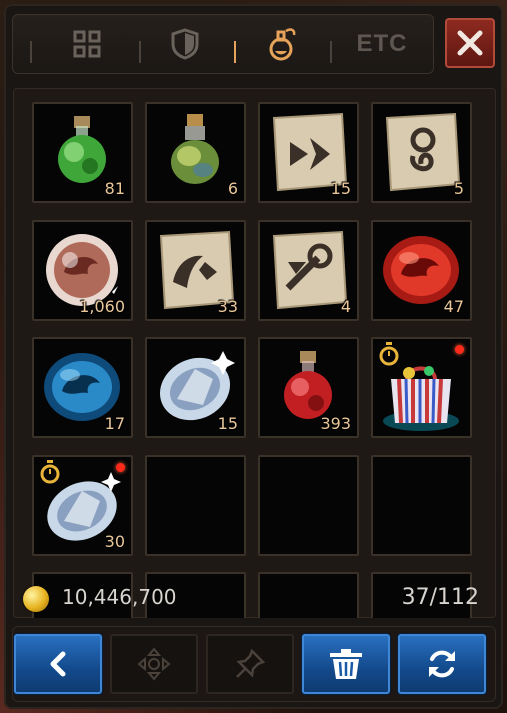 The image size is (507, 713). I want to click on item-count: 1,060, so click(102, 306).